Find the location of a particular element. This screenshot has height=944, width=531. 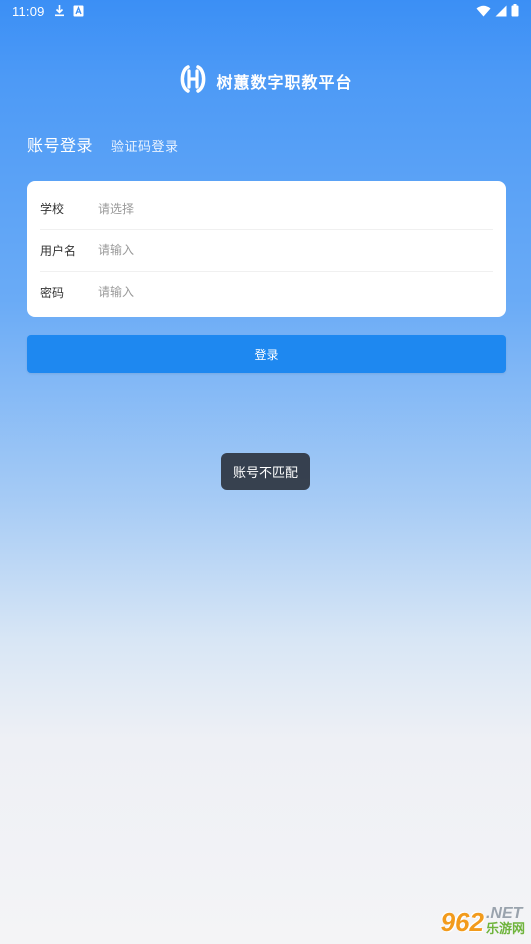

status-right-icons is located at coordinates (497, 12).